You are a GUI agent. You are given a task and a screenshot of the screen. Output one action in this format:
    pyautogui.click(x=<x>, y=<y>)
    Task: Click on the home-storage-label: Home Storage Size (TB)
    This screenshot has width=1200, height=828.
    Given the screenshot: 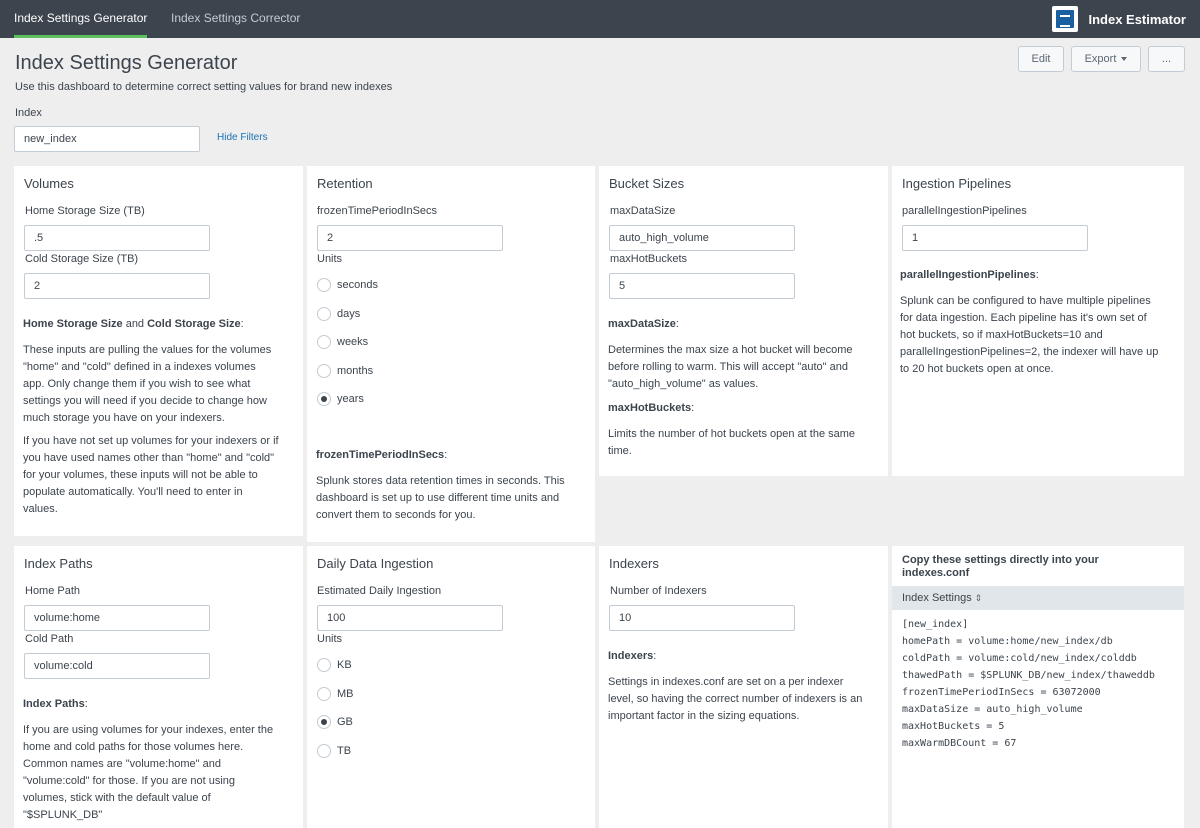 What is the action you would take?
    pyautogui.click(x=85, y=211)
    